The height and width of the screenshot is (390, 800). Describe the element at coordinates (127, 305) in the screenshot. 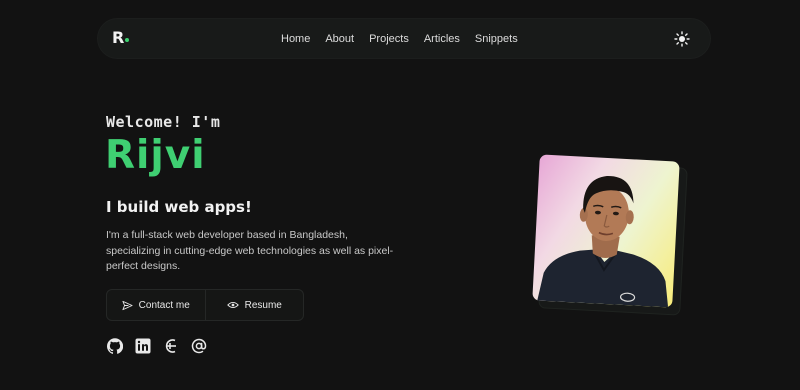

I see `send-icon` at that location.